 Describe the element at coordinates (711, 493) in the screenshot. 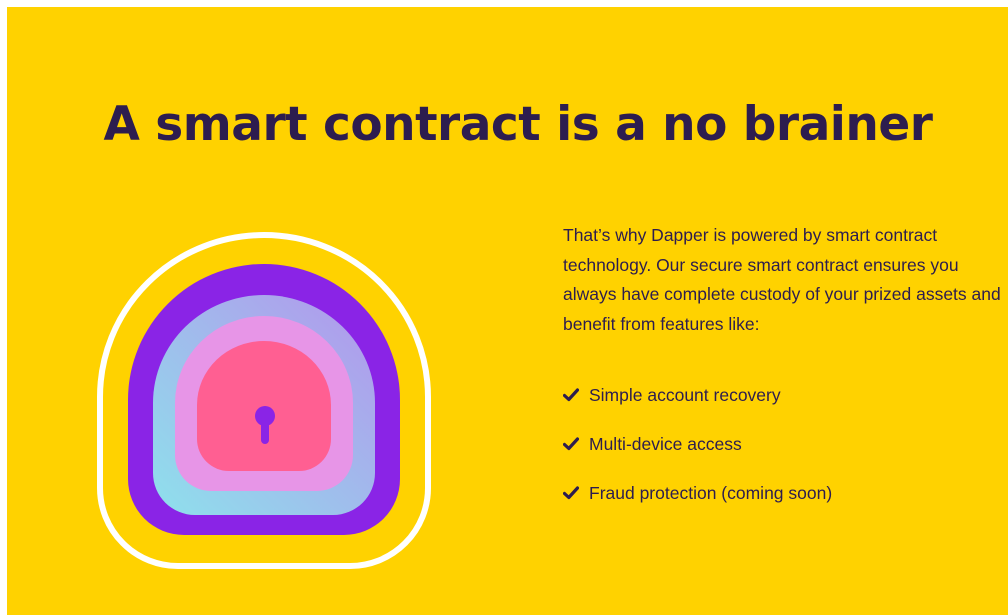

I see `feature-label: Fraud protection (coming soon)` at that location.